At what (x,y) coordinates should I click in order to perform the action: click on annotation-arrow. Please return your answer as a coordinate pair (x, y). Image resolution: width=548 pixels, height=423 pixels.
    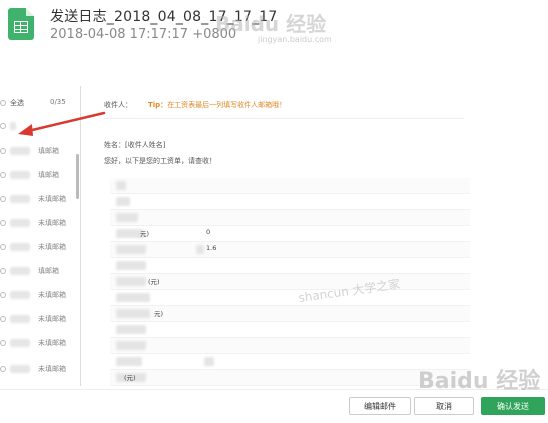
    Looking at the image, I should click on (62, 123).